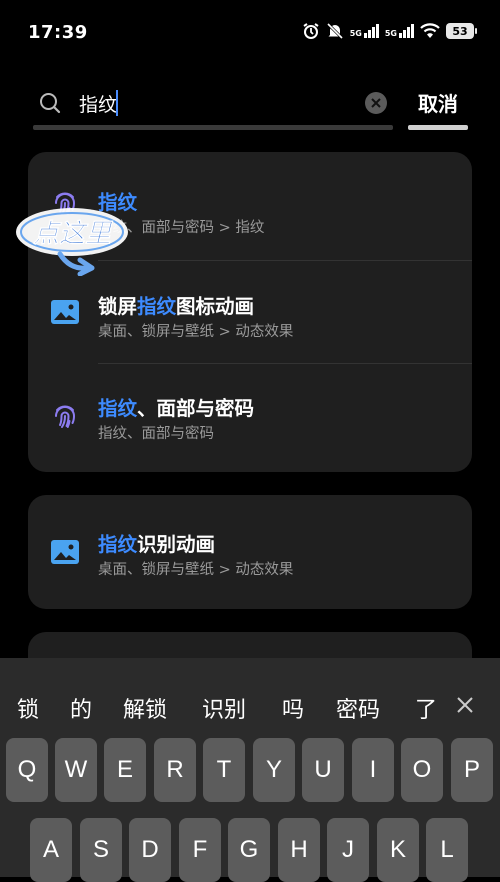  What do you see at coordinates (438, 102) in the screenshot?
I see `cancel-button: 取消` at bounding box center [438, 102].